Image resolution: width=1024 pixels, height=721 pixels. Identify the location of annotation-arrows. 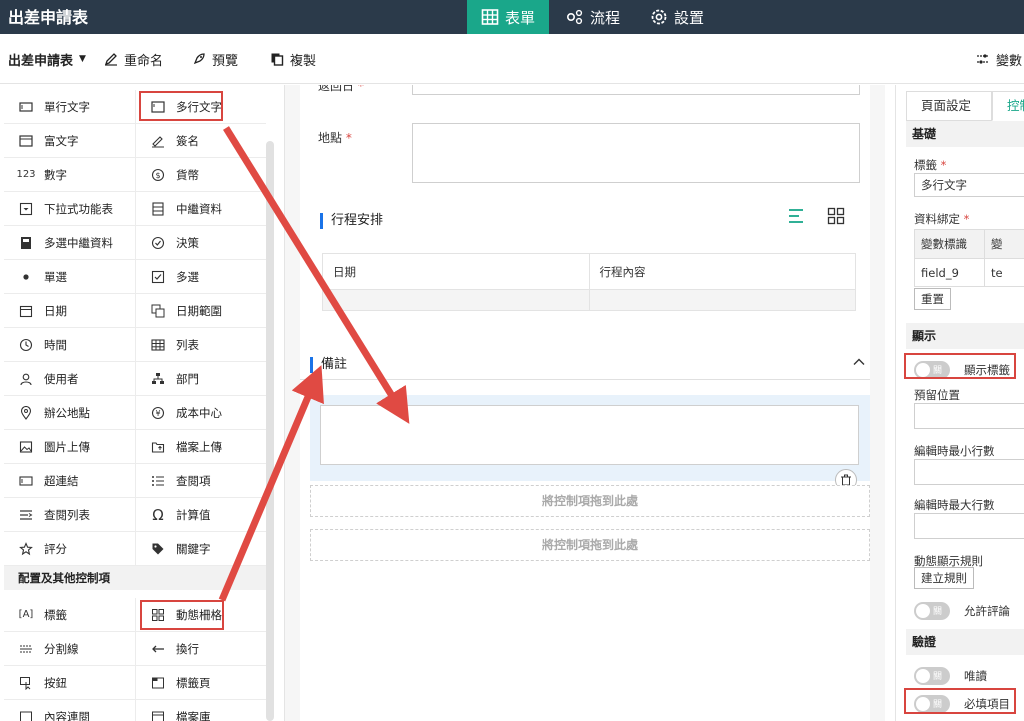
(314, 364).